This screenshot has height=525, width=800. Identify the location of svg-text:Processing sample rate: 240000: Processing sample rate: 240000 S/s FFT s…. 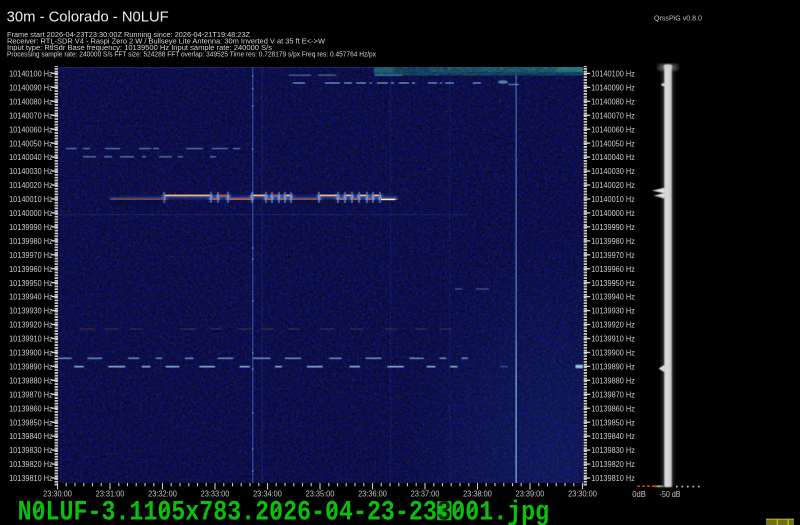
(191, 53).